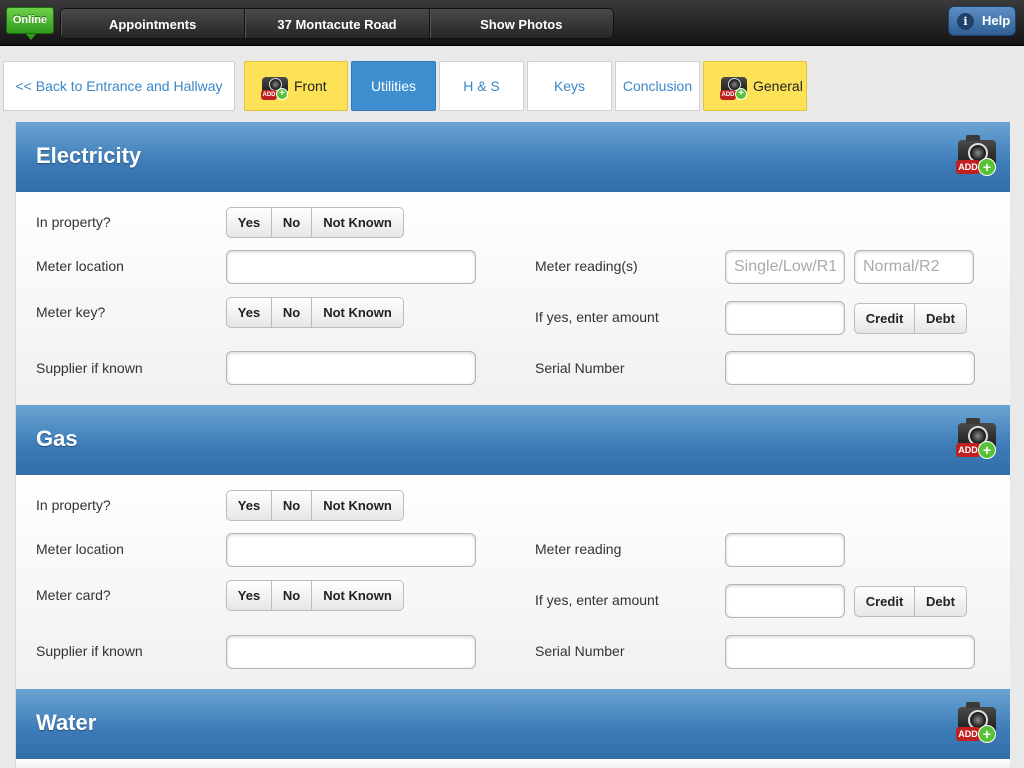 Image resolution: width=1024 pixels, height=768 pixels. I want to click on tab-general-label: General, so click(778, 86).